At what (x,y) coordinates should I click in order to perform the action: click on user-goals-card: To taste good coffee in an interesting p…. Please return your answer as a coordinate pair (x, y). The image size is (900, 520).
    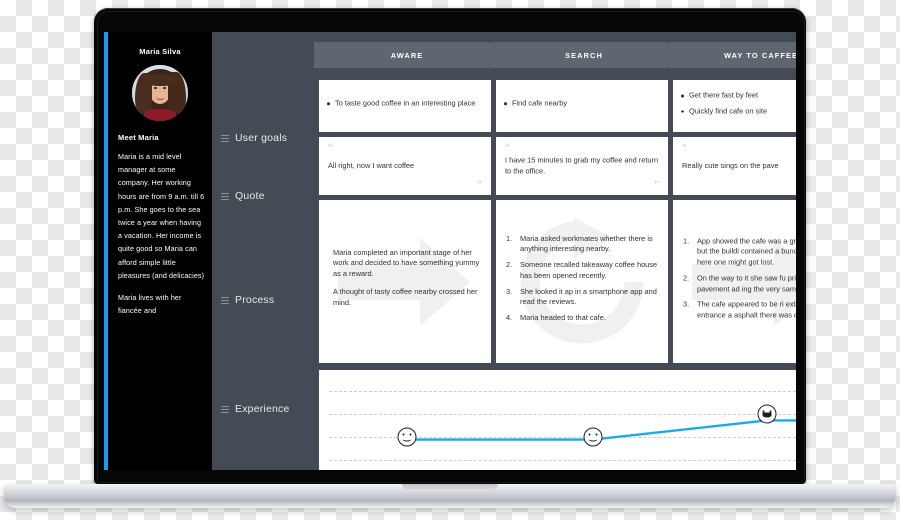
    Looking at the image, I should click on (405, 106).